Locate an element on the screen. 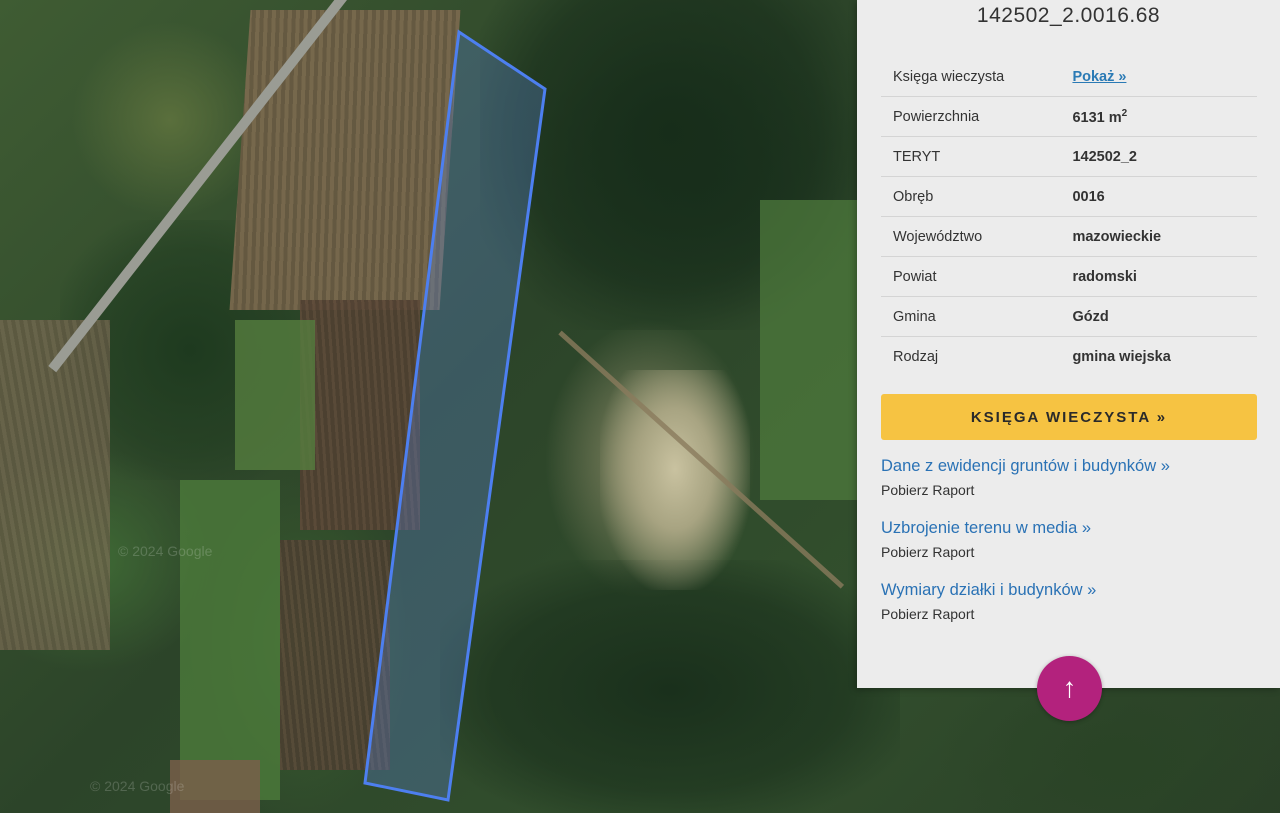 This screenshot has height=813, width=1280. row-value: 0016 is located at coordinates (1159, 196).